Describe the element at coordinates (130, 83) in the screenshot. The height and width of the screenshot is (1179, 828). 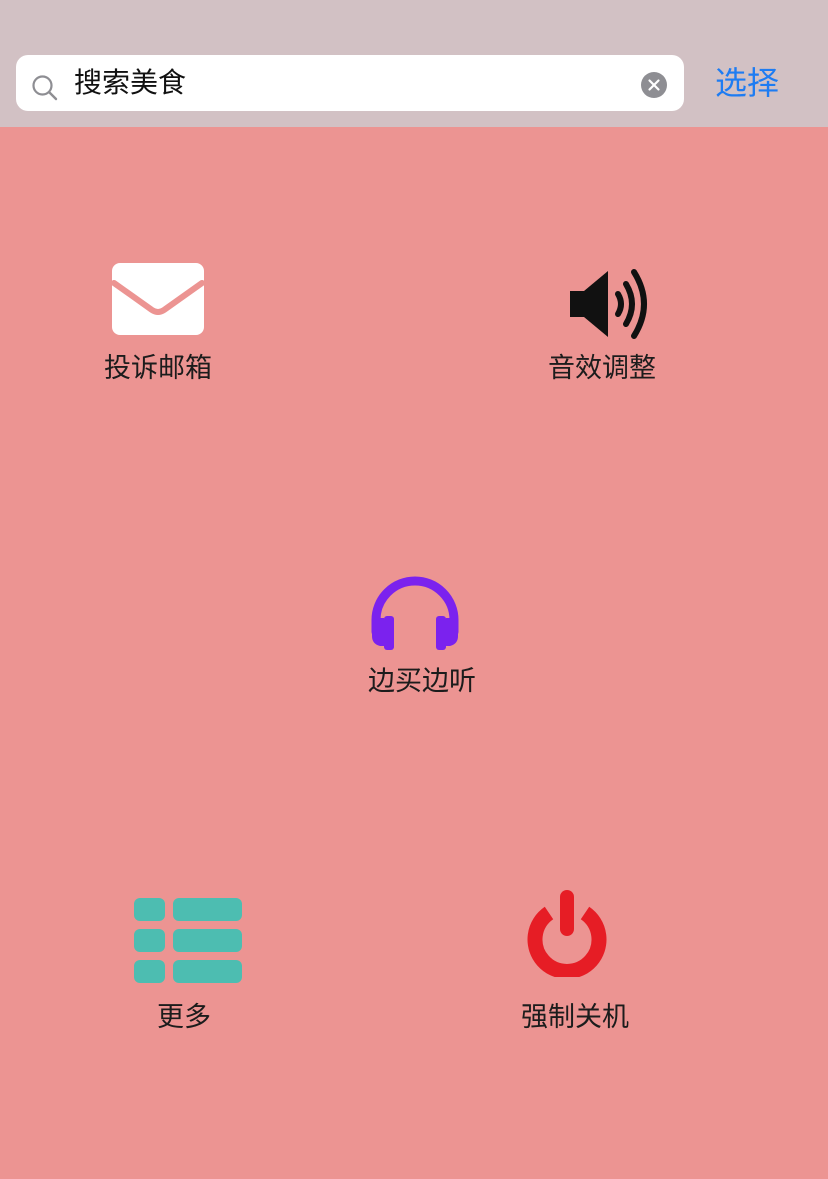
I see `search-input-value: 搜索美食` at that location.